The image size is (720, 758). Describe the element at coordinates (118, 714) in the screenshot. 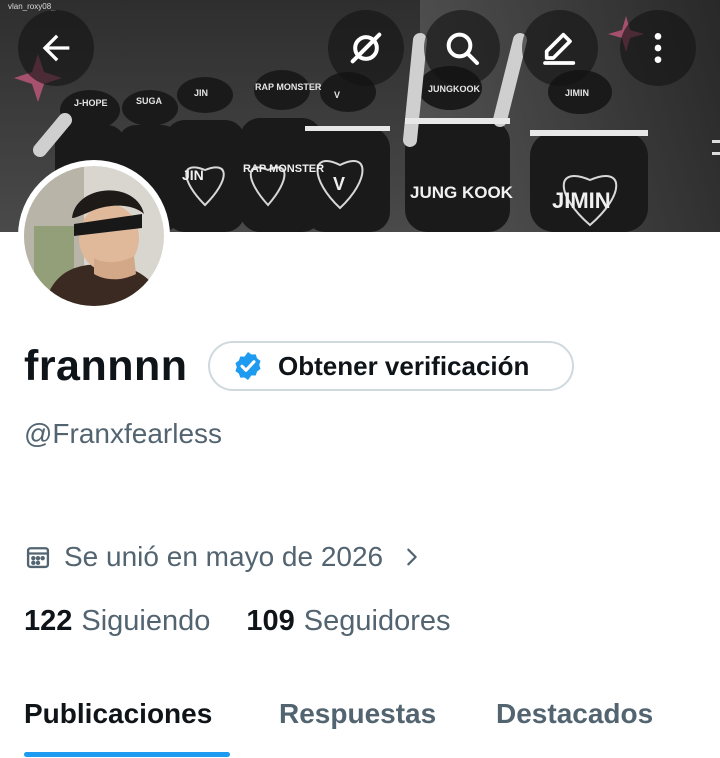

I see `tab-publicaciones: Publicaciones` at that location.